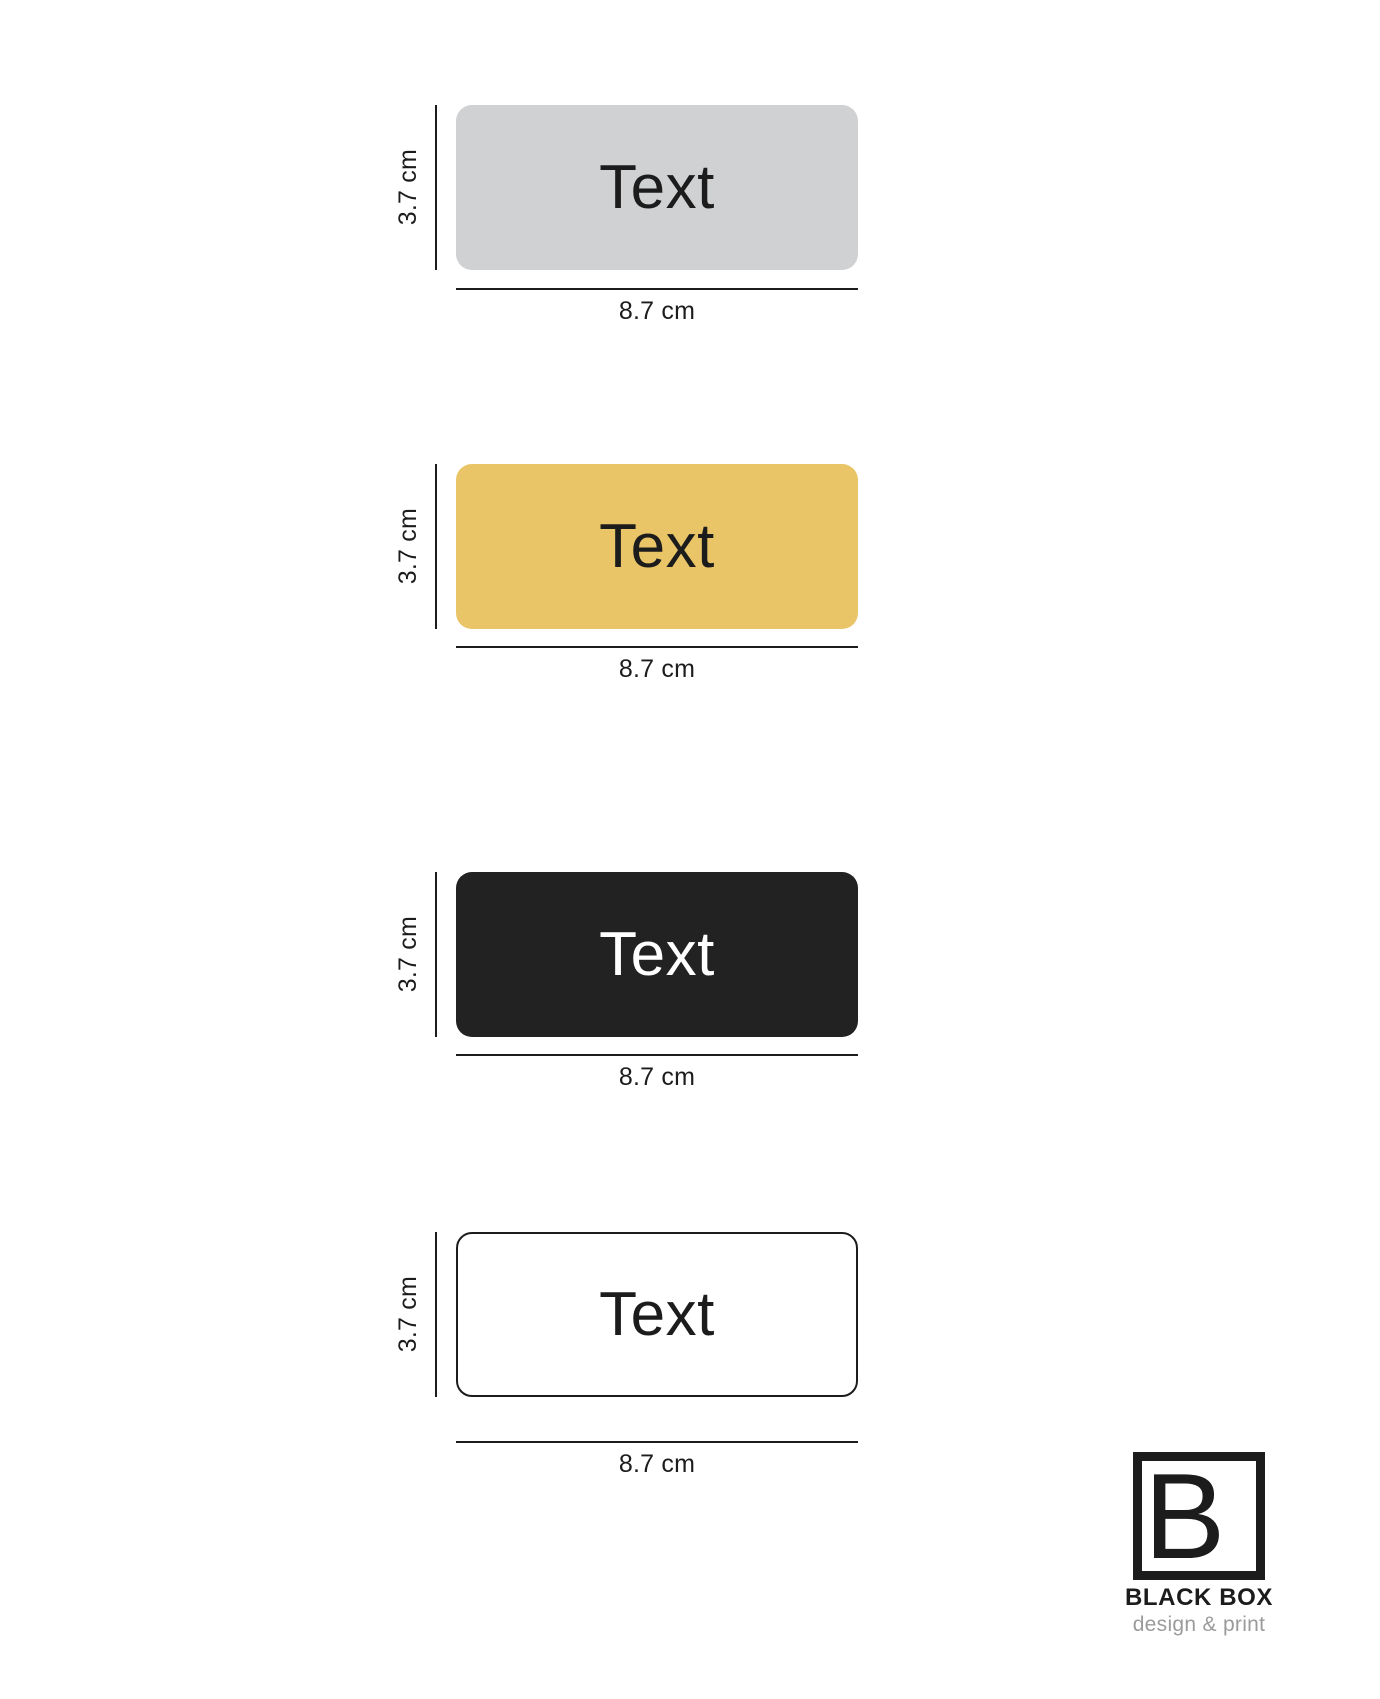  I want to click on swatch-row-white: 3.7 cm Text, so click(690, 1314).